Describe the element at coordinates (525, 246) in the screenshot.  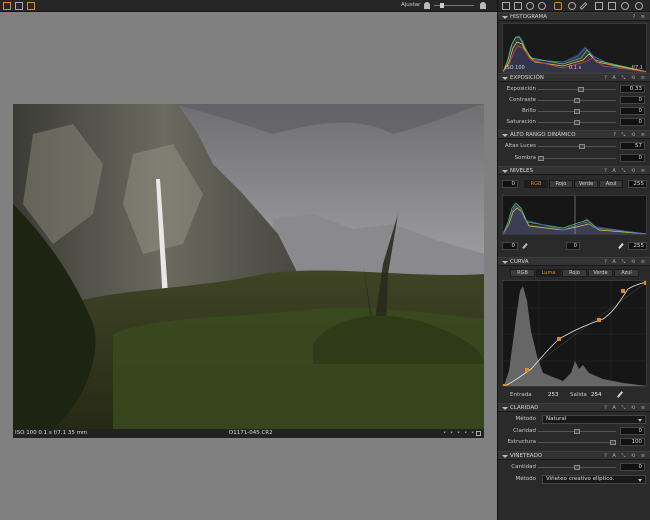
I see `eyedropper-black-icon` at that location.